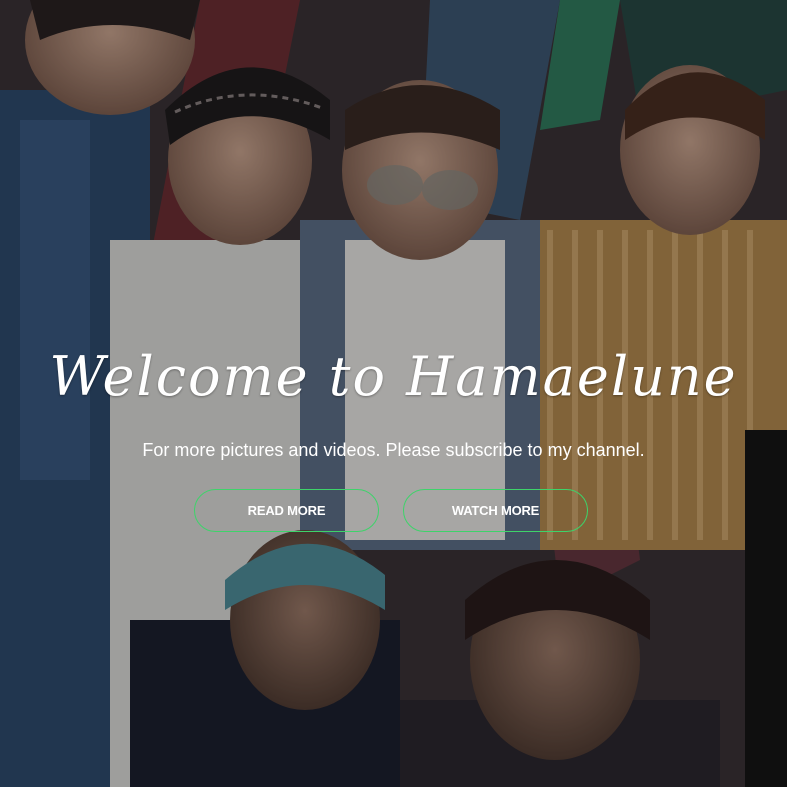  Describe the element at coordinates (393, 376) in the screenshot. I see `page-title: Welcome to Hamaelune` at that location.